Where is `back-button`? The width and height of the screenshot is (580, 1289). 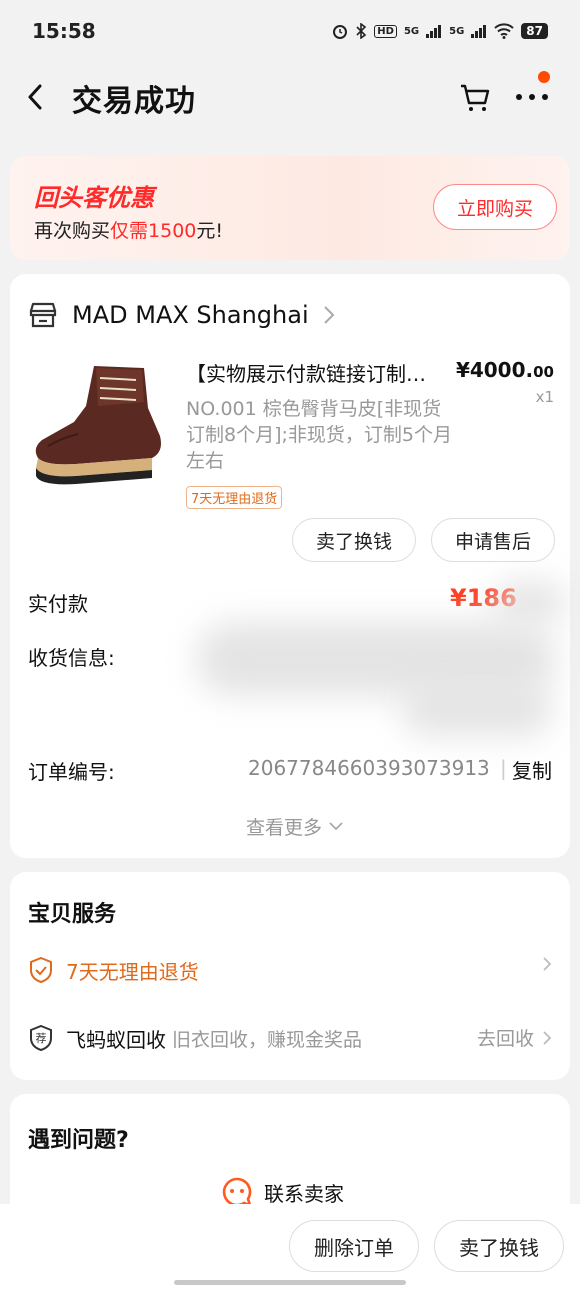
back-button is located at coordinates (35, 97).